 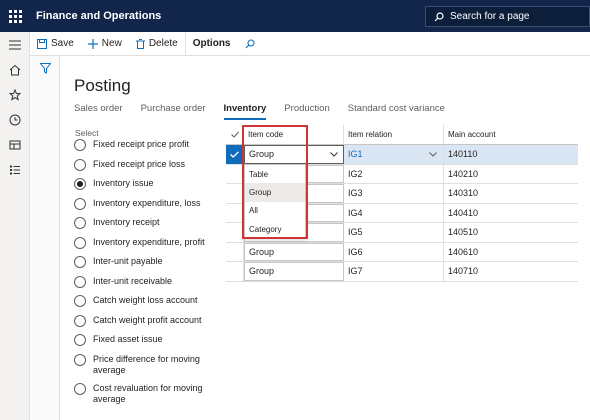 What do you see at coordinates (511, 232) in the screenshot?
I see `main-account-cell: 140510` at bounding box center [511, 232].